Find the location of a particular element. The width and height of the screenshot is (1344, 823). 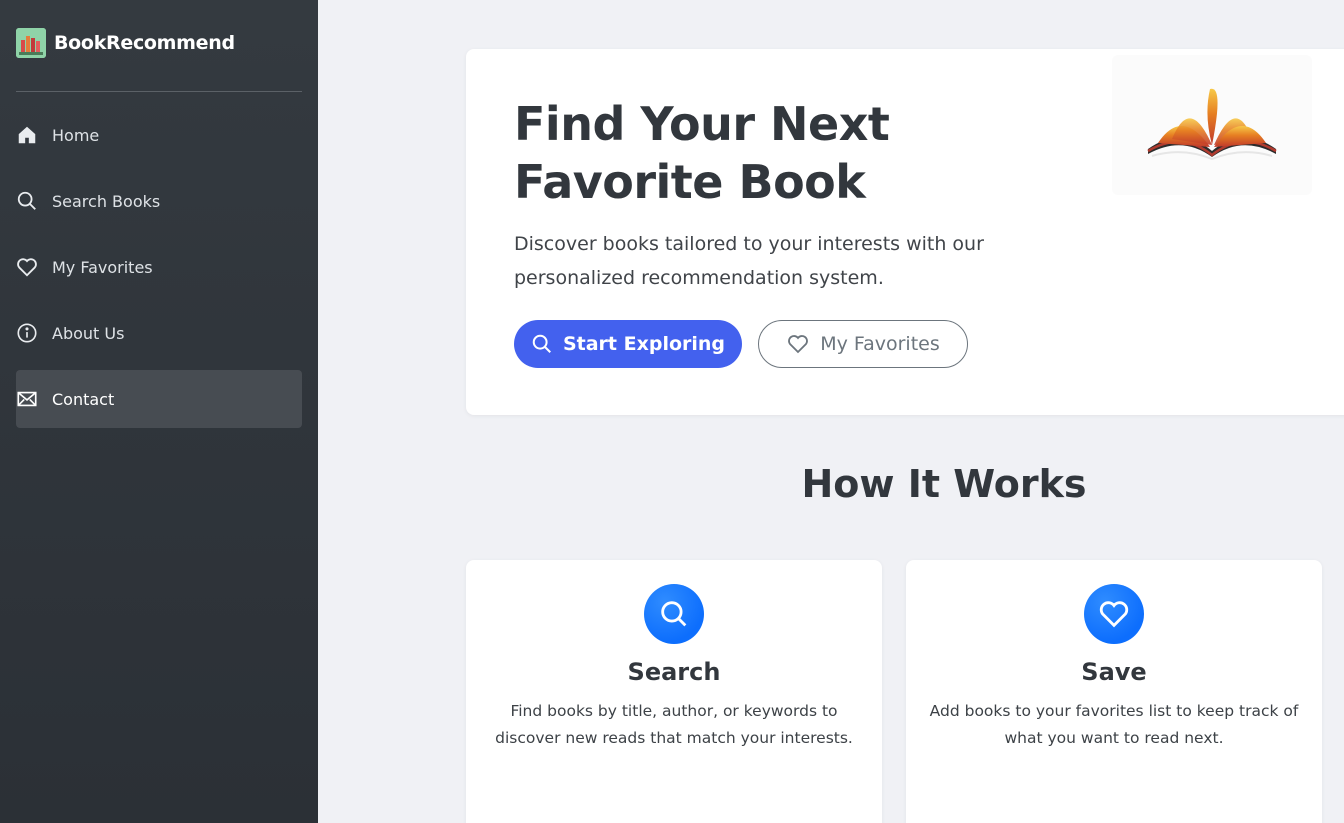

sidebar-item-label: Contact is located at coordinates (83, 399).